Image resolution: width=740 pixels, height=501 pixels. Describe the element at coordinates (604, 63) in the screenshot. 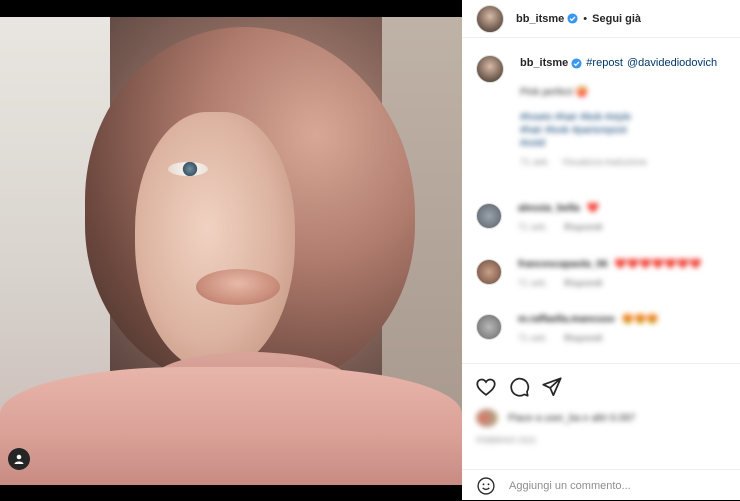

I see `repost-hashtag: #repost` at that location.